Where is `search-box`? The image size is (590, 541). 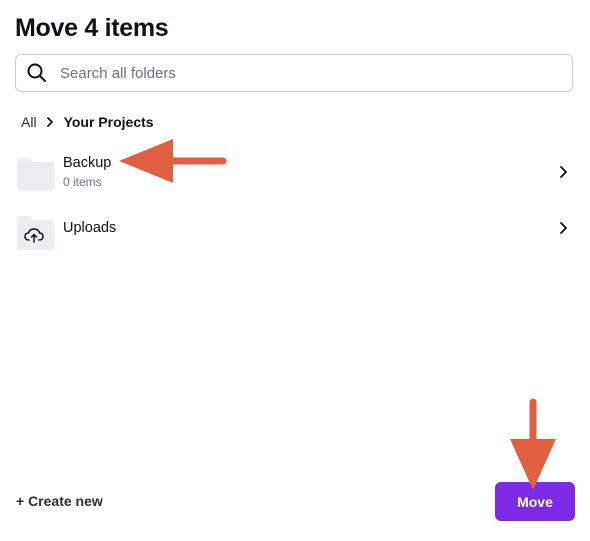 search-box is located at coordinates (294, 73).